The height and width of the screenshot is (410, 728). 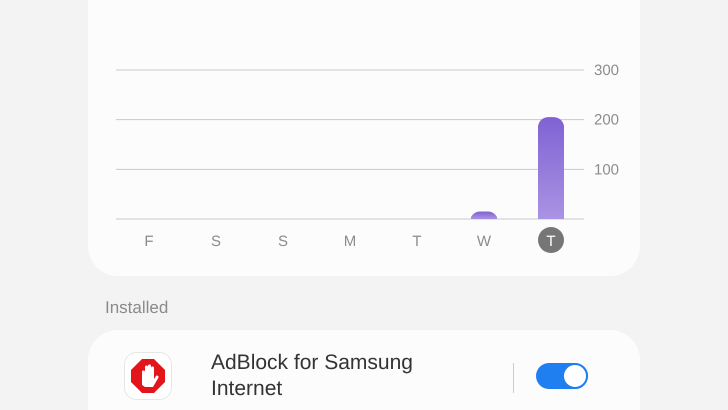 I want to click on extension-name: AdBlock for Samsung Internet, so click(x=312, y=376).